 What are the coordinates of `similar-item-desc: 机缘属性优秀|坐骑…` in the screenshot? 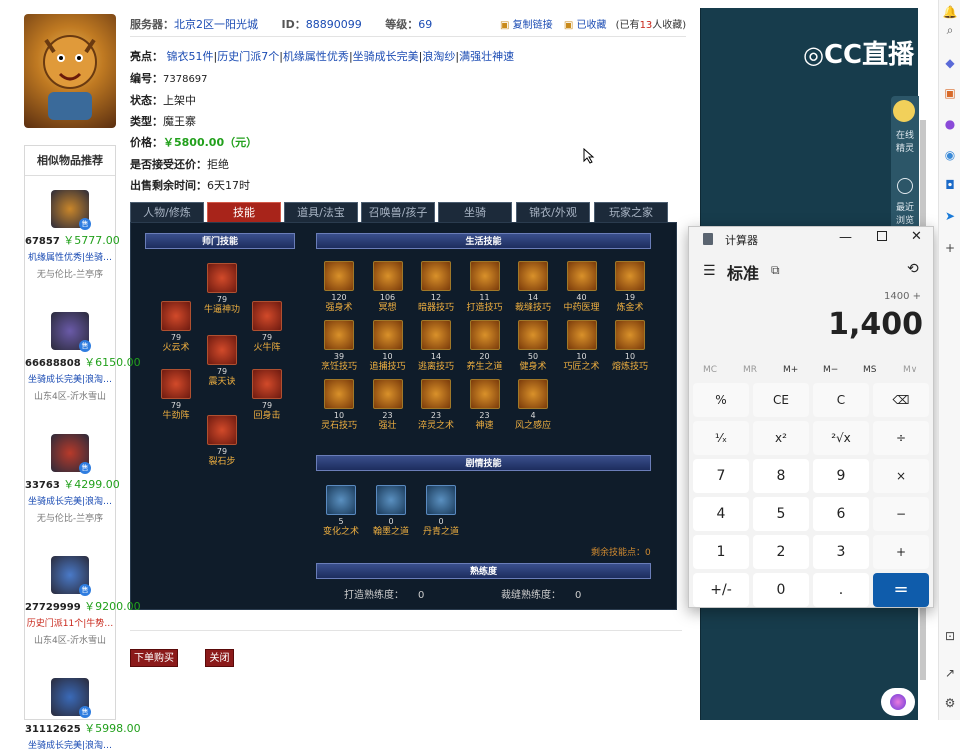 It's located at (70, 256).